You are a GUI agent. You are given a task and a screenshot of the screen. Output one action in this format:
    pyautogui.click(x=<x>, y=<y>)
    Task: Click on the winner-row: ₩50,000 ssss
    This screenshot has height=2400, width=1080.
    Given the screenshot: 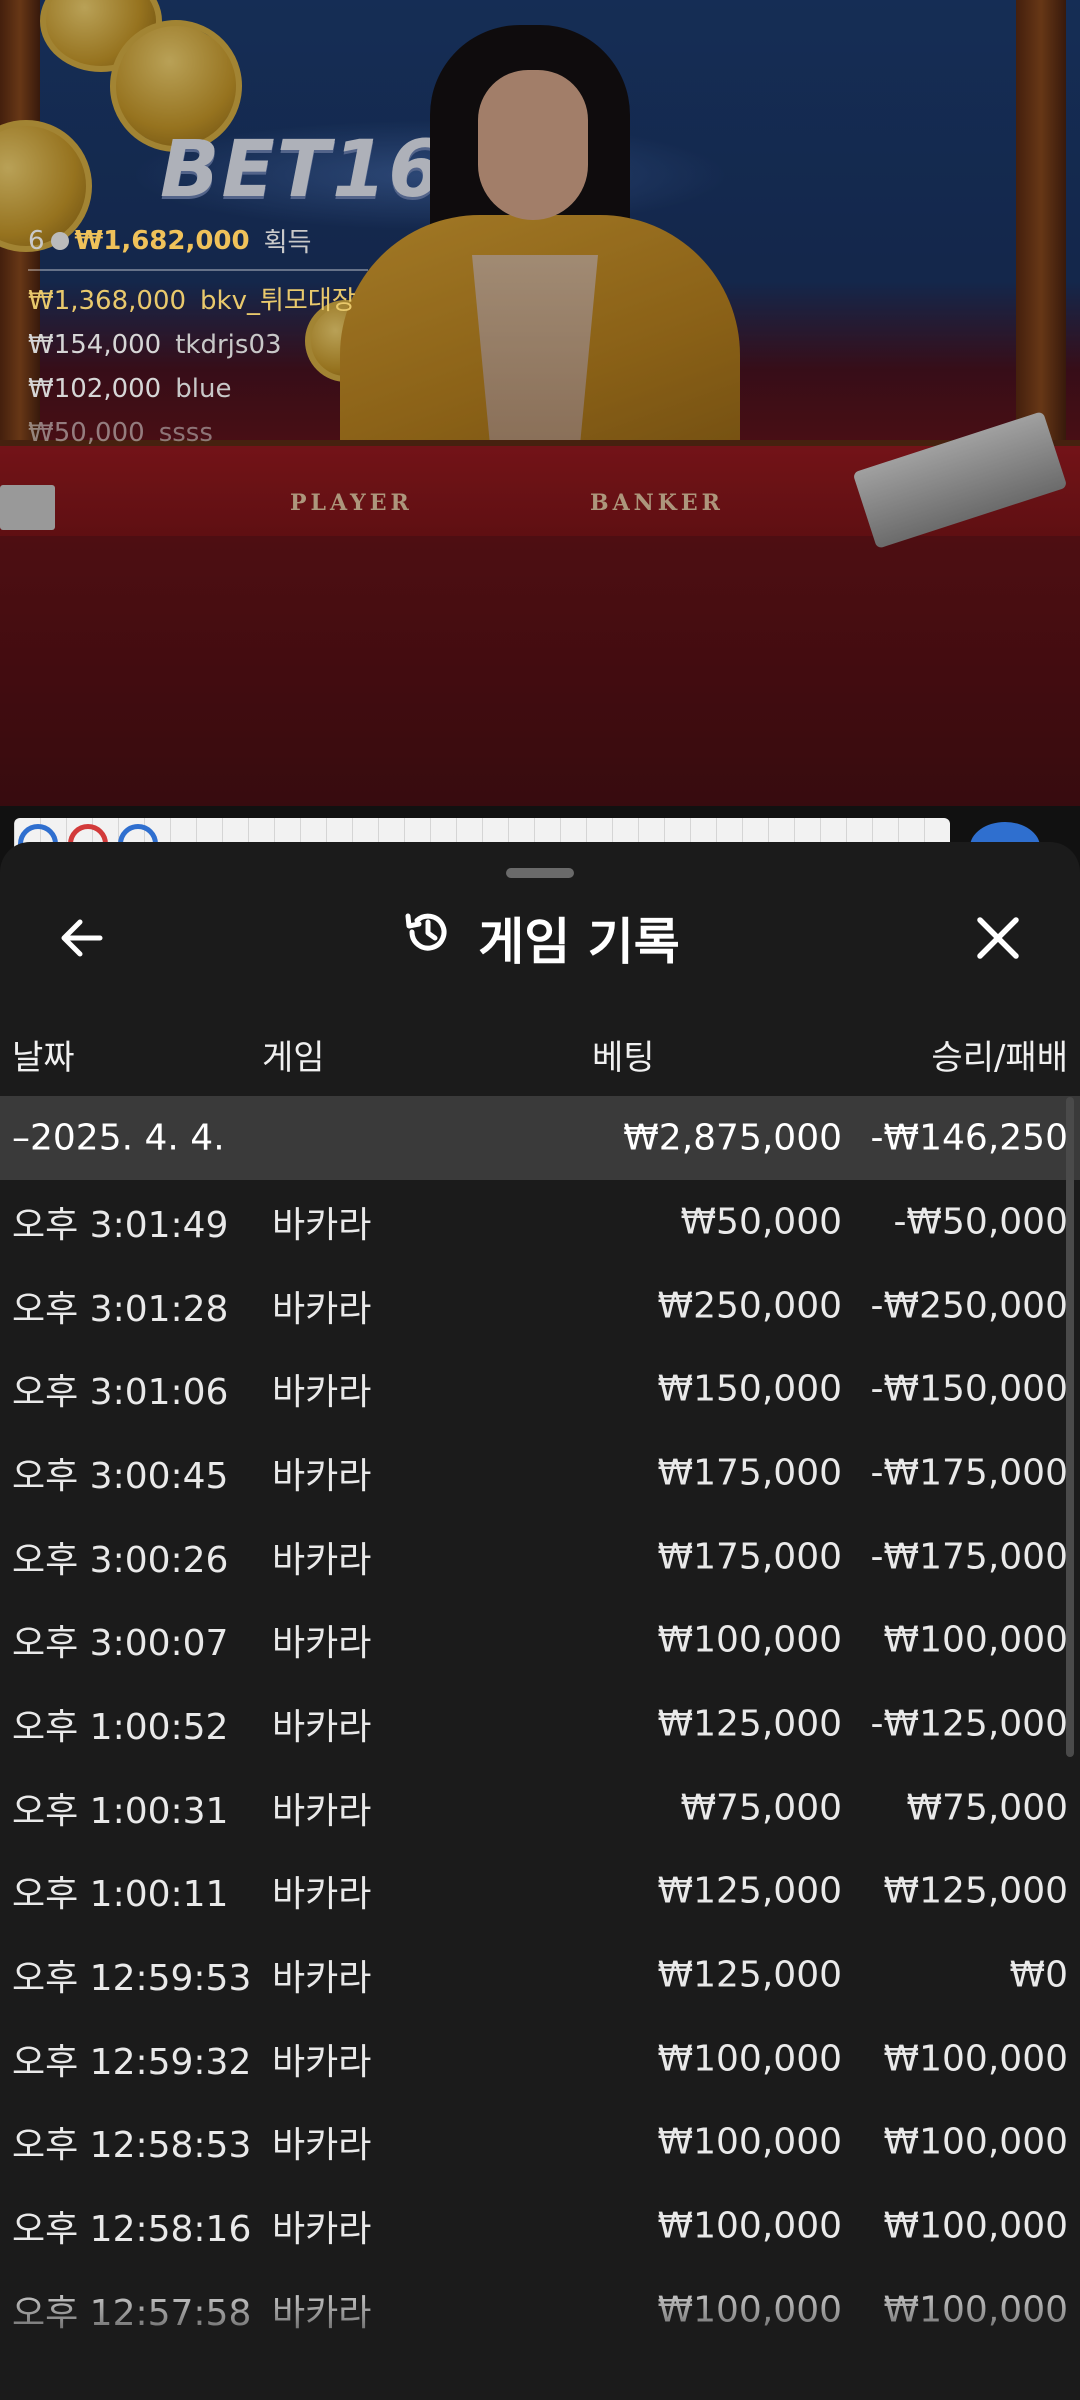 What is the action you would take?
    pyautogui.click(x=198, y=433)
    